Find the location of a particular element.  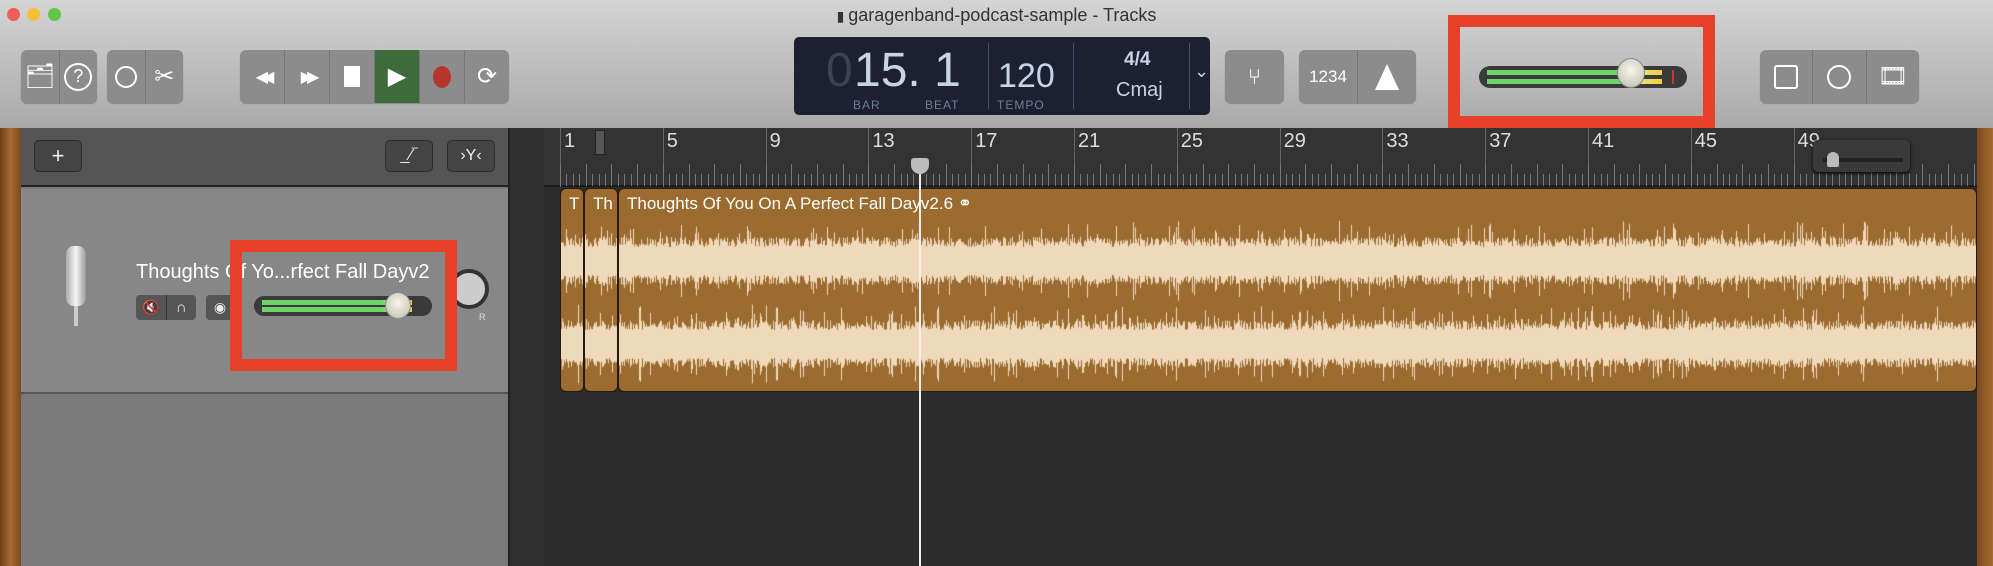

record-button is located at coordinates (442, 76).